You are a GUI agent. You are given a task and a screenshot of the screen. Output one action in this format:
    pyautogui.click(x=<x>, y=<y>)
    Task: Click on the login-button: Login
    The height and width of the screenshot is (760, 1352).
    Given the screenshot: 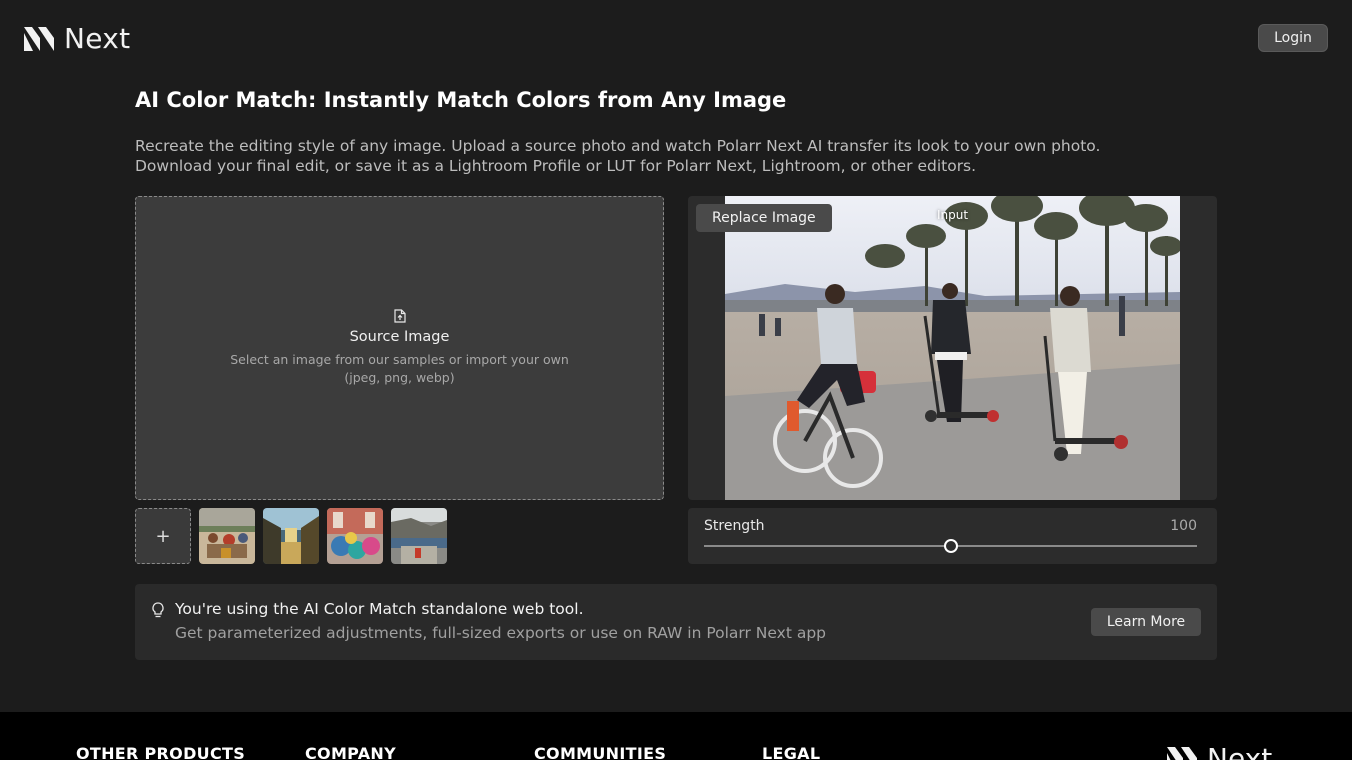 What is the action you would take?
    pyautogui.click(x=1293, y=38)
    